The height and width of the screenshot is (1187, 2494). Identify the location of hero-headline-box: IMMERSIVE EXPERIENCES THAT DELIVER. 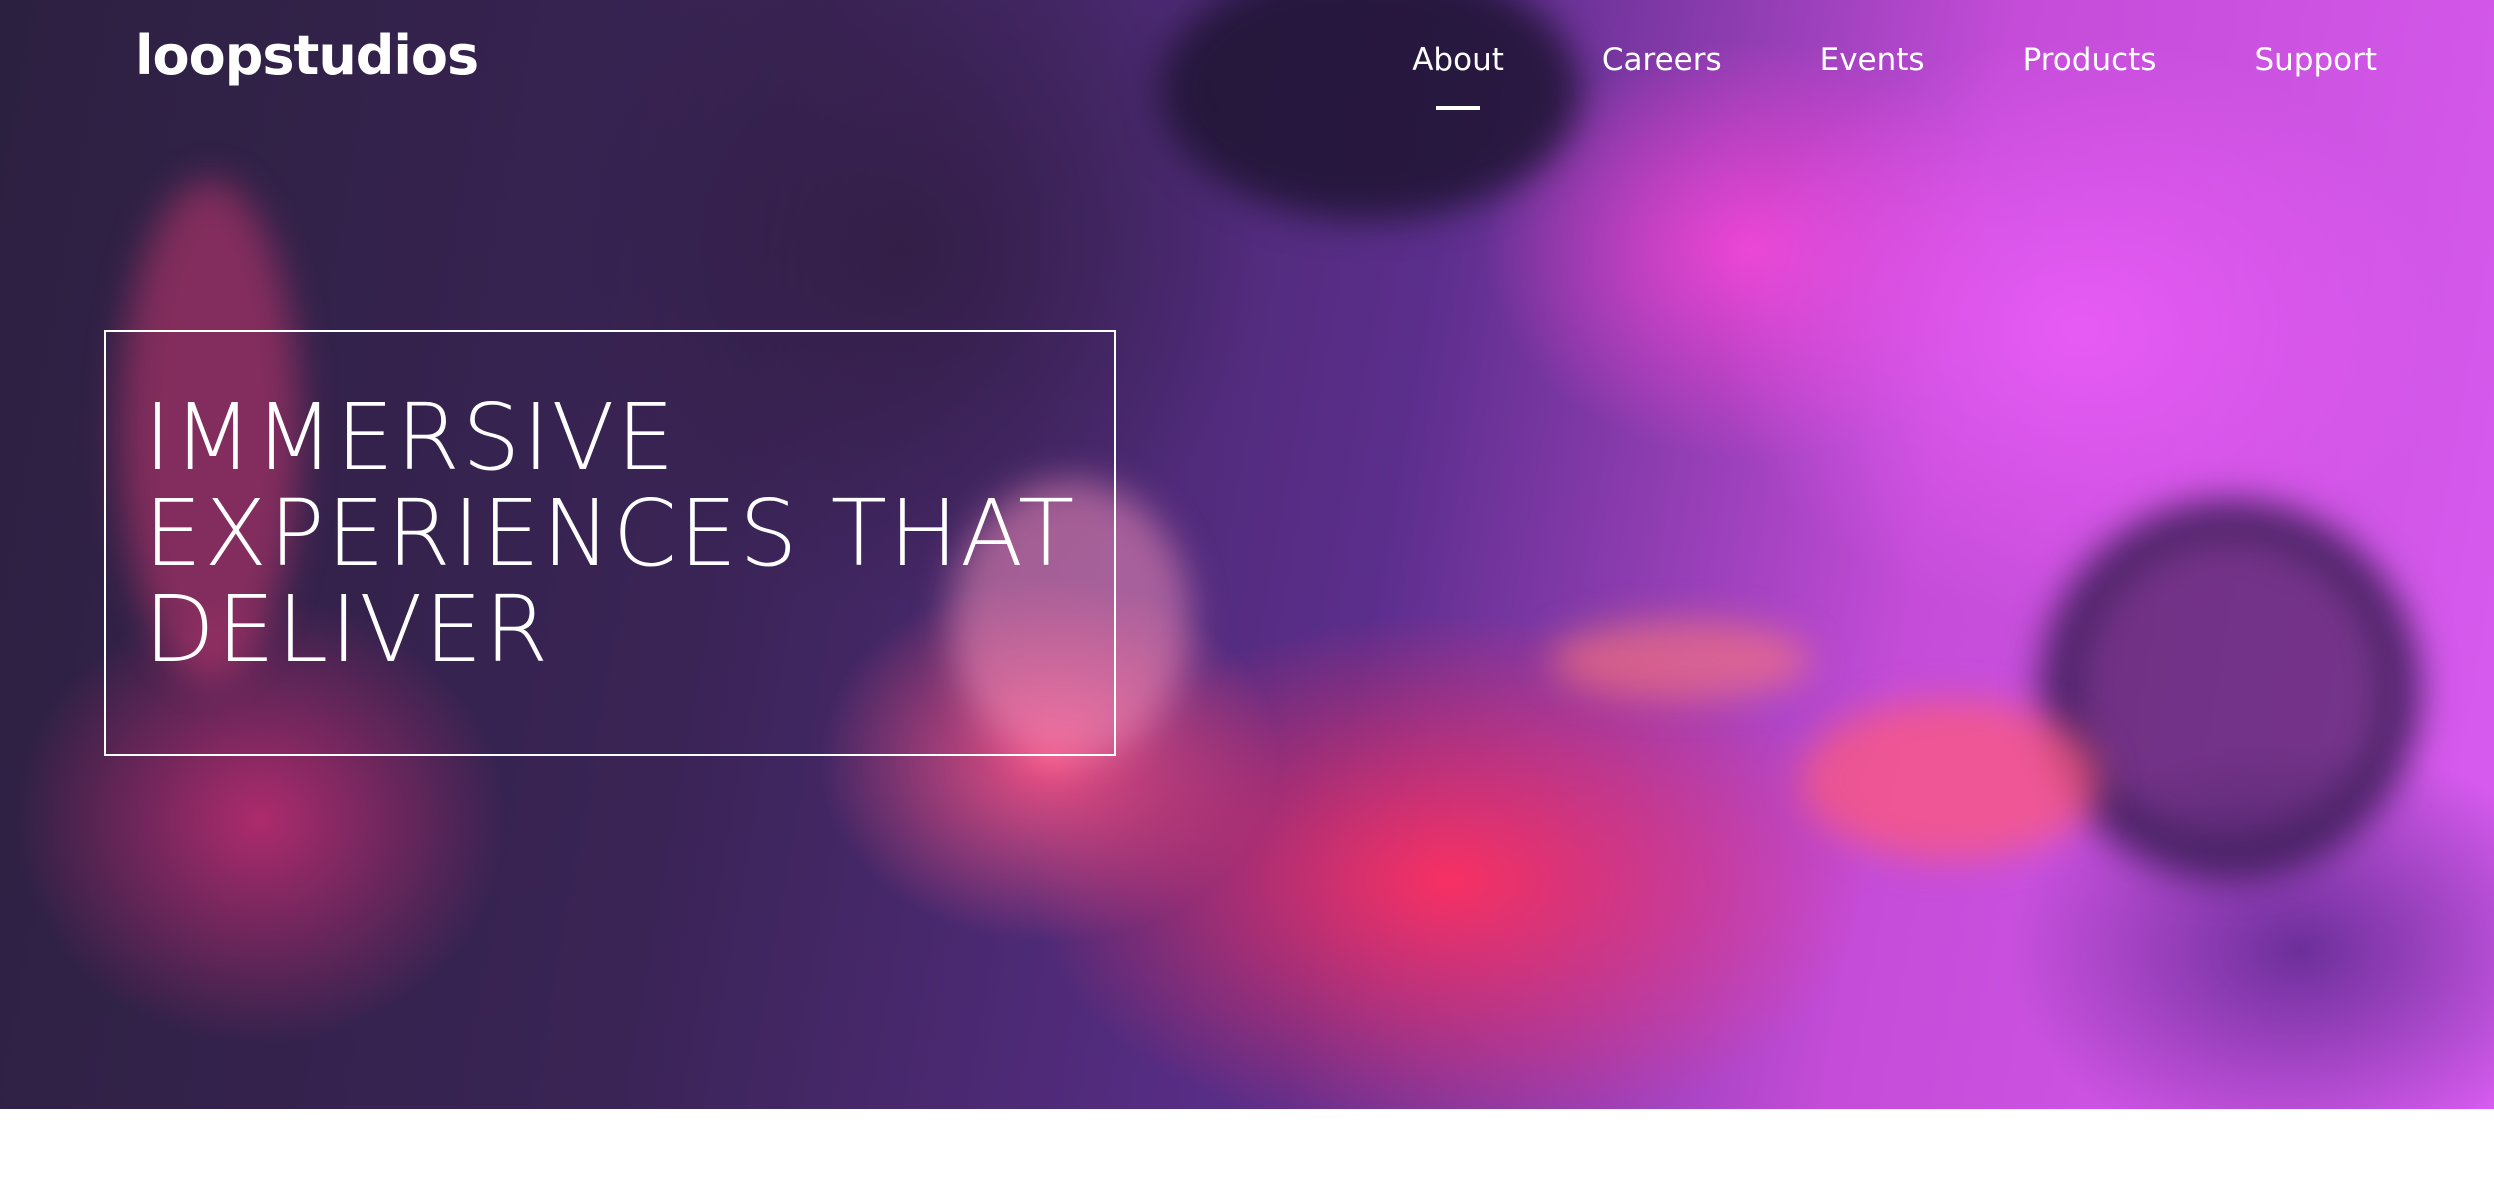
(610, 543).